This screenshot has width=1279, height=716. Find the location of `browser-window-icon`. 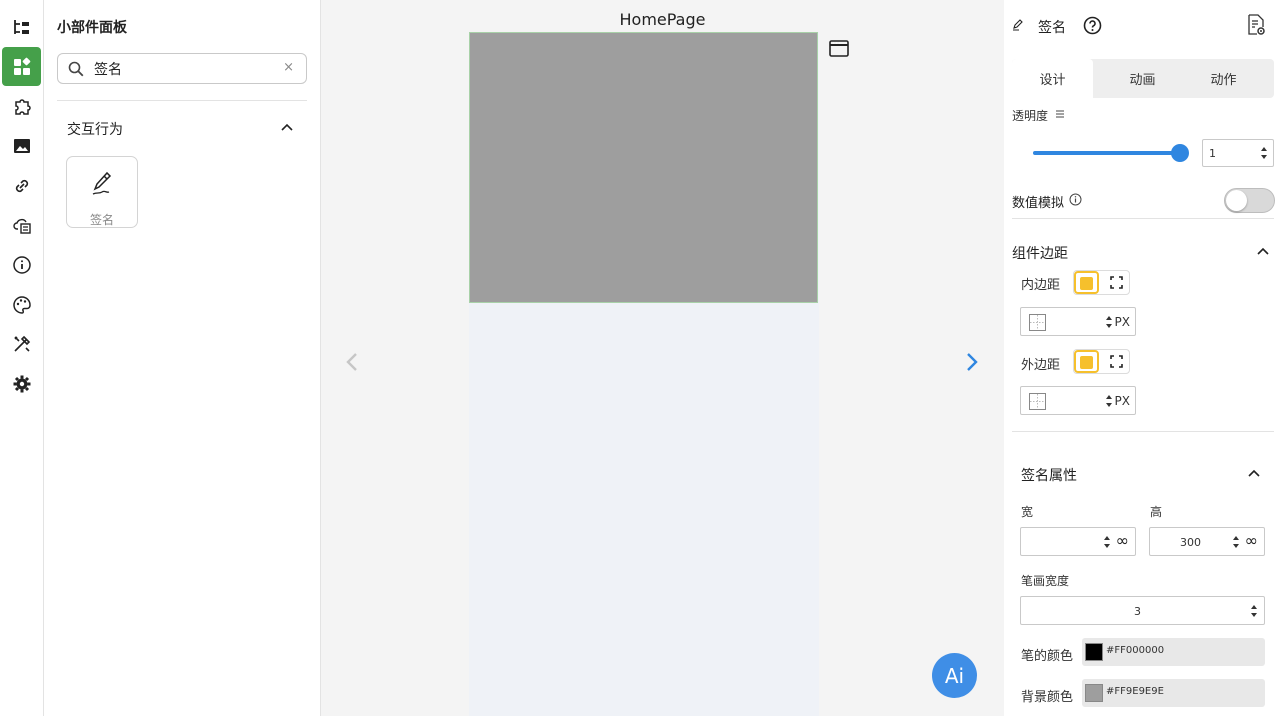

browser-window-icon is located at coordinates (839, 48).